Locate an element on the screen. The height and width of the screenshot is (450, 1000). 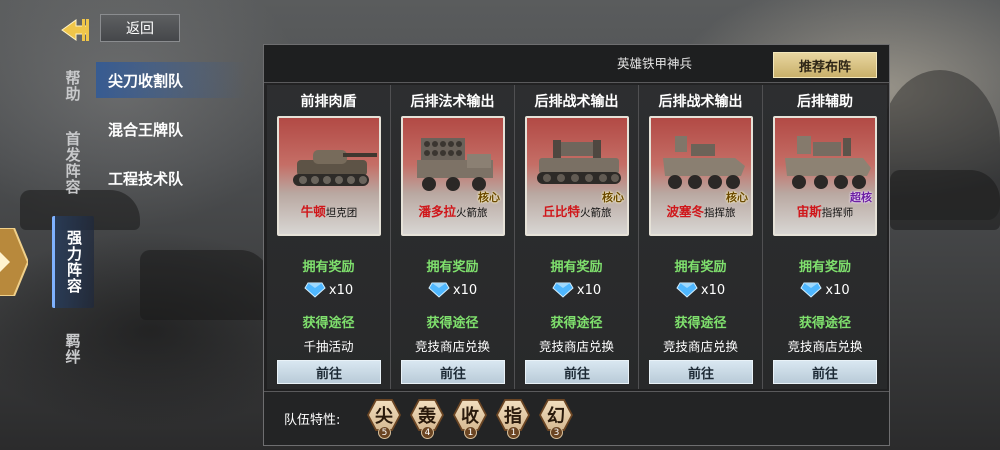
lineup-item: 尖刀收割队 is located at coordinates (171, 80).